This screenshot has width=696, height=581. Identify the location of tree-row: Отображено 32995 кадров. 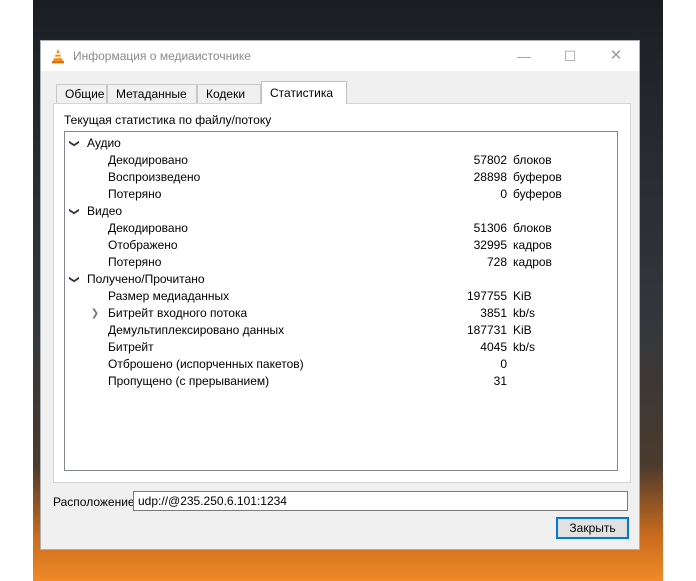
(341, 245).